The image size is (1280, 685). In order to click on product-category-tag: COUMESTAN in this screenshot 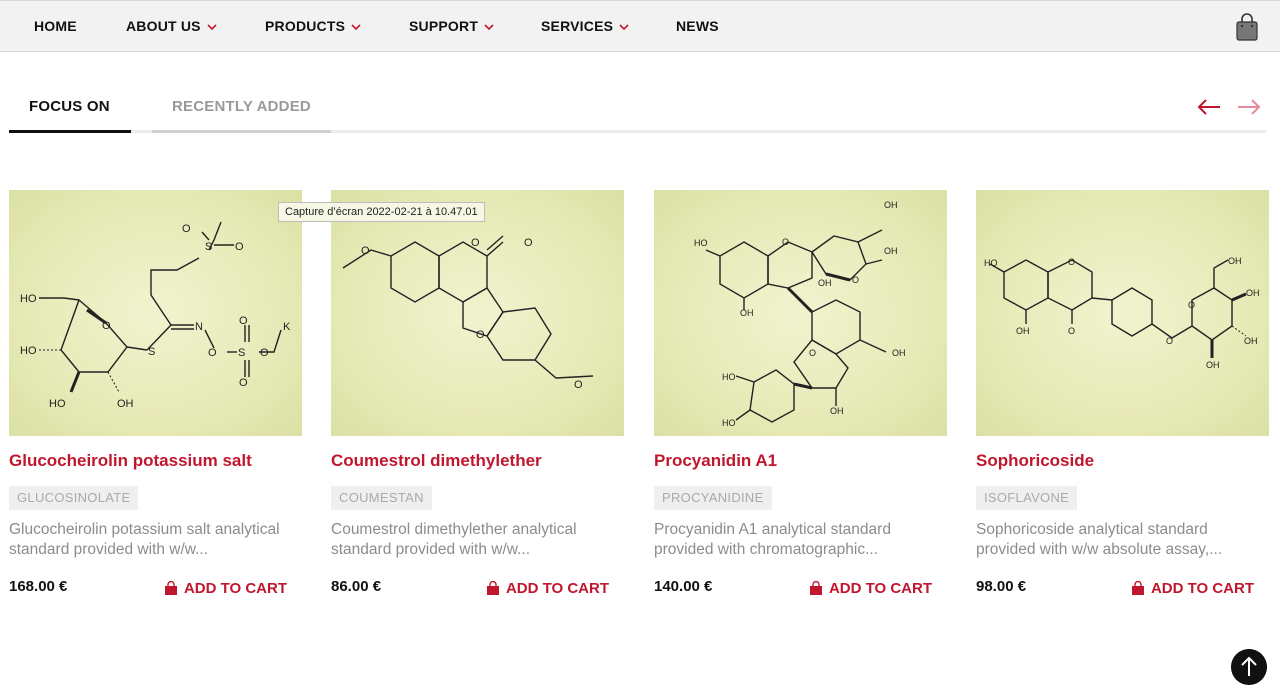, I will do `click(381, 498)`.